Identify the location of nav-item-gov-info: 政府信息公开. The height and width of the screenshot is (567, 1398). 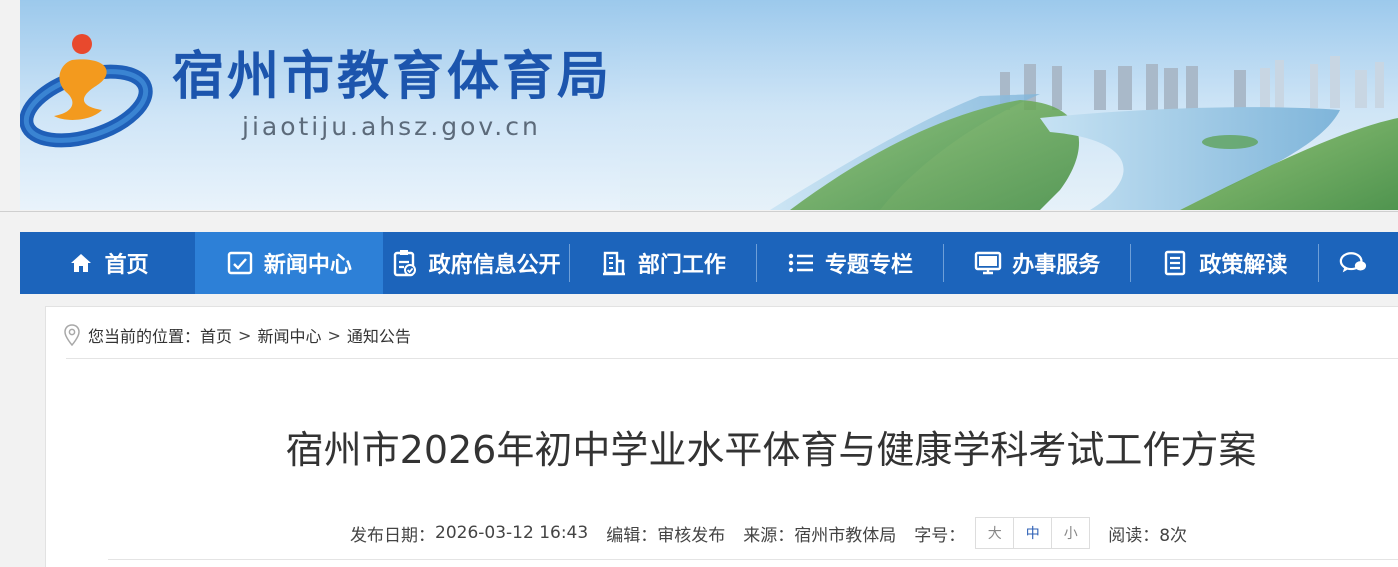
(476, 263).